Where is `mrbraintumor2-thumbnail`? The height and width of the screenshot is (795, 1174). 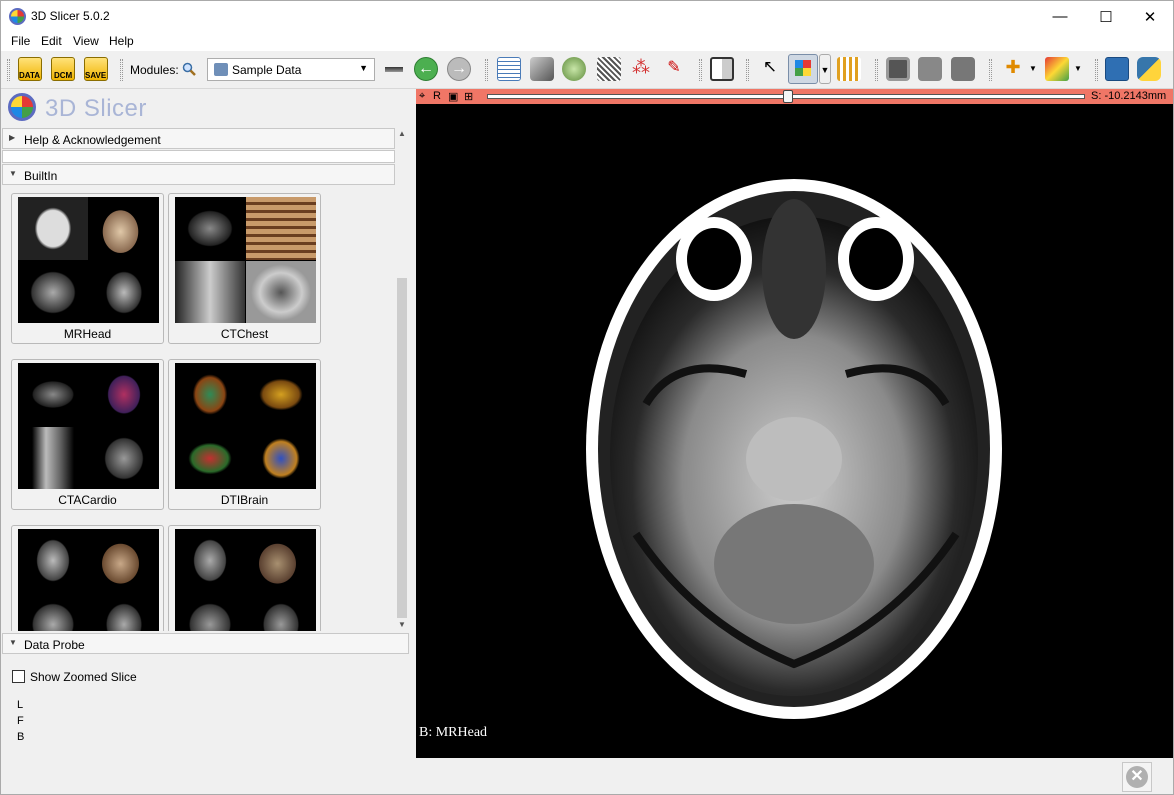 mrbraintumor2-thumbnail is located at coordinates (245, 580).